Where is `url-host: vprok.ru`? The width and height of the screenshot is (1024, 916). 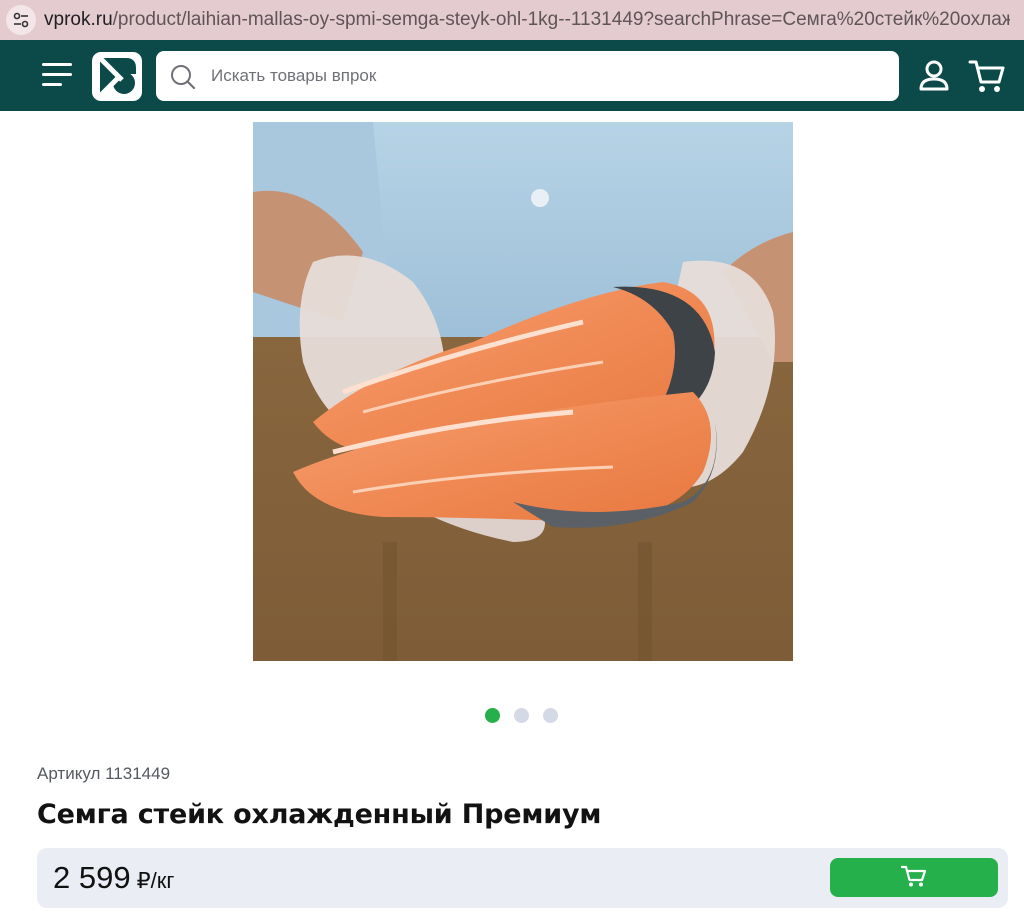
url-host: vprok.ru is located at coordinates (78, 19).